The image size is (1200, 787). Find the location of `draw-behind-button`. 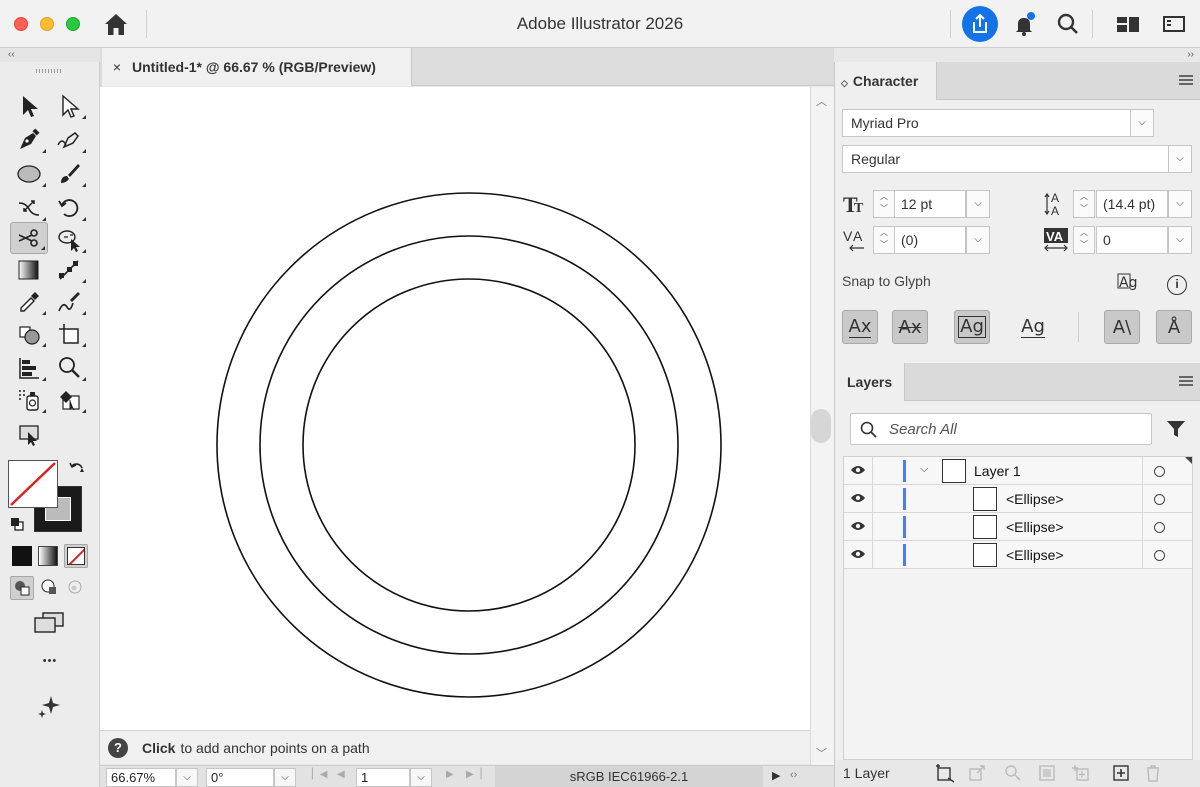

draw-behind-button is located at coordinates (50, 588).